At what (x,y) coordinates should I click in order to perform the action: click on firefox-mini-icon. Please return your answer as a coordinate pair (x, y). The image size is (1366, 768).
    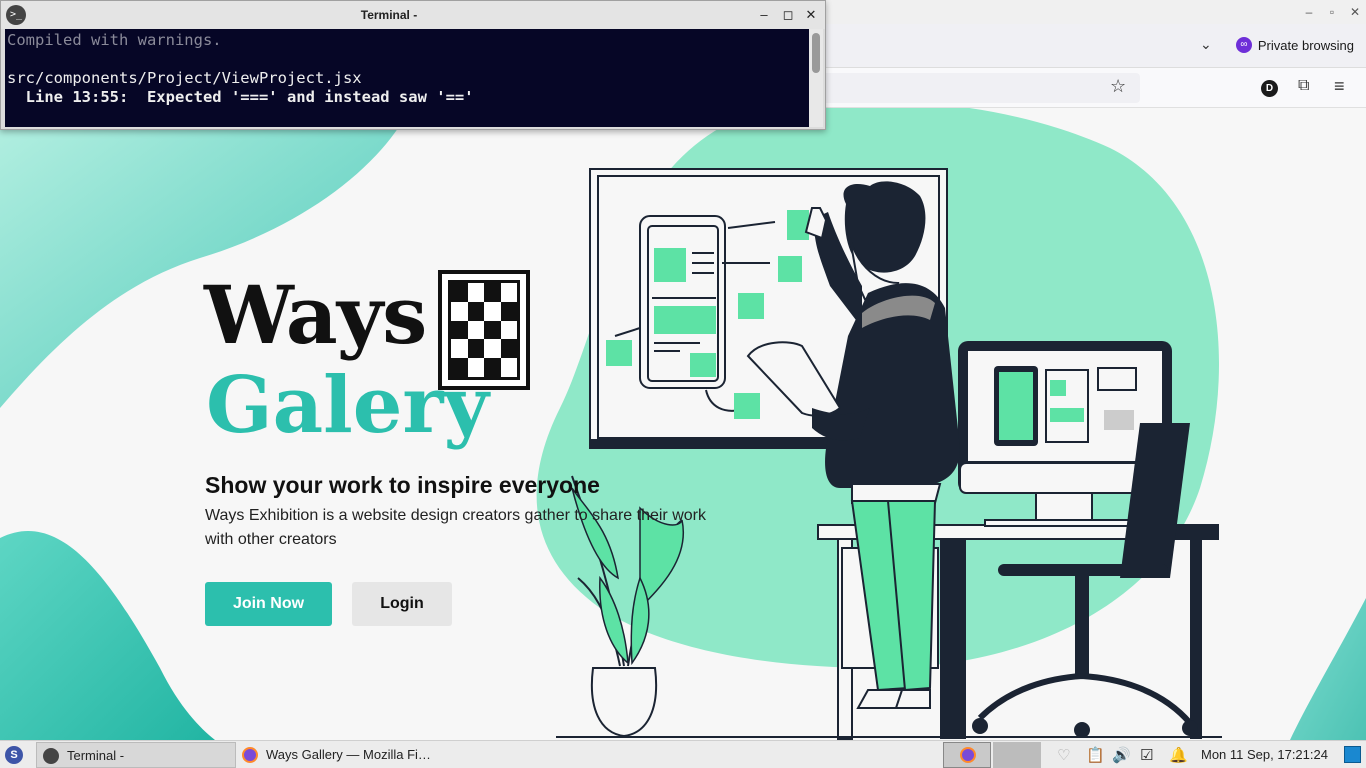
    Looking at the image, I should click on (968, 755).